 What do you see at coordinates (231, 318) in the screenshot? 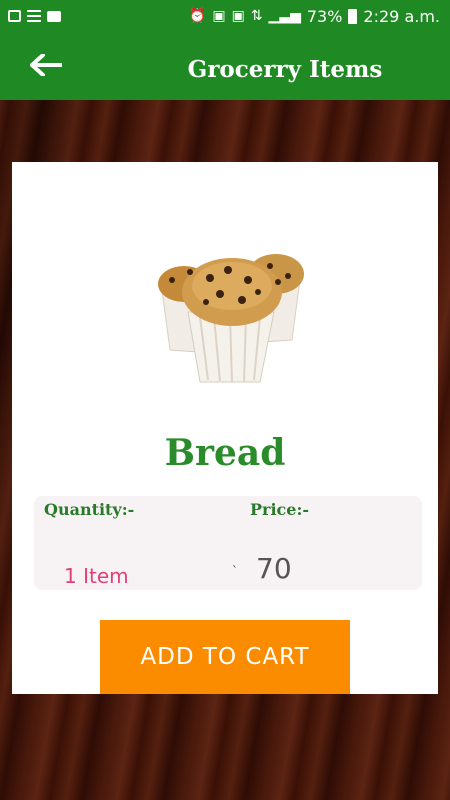
I see `muffins-image` at bounding box center [231, 318].